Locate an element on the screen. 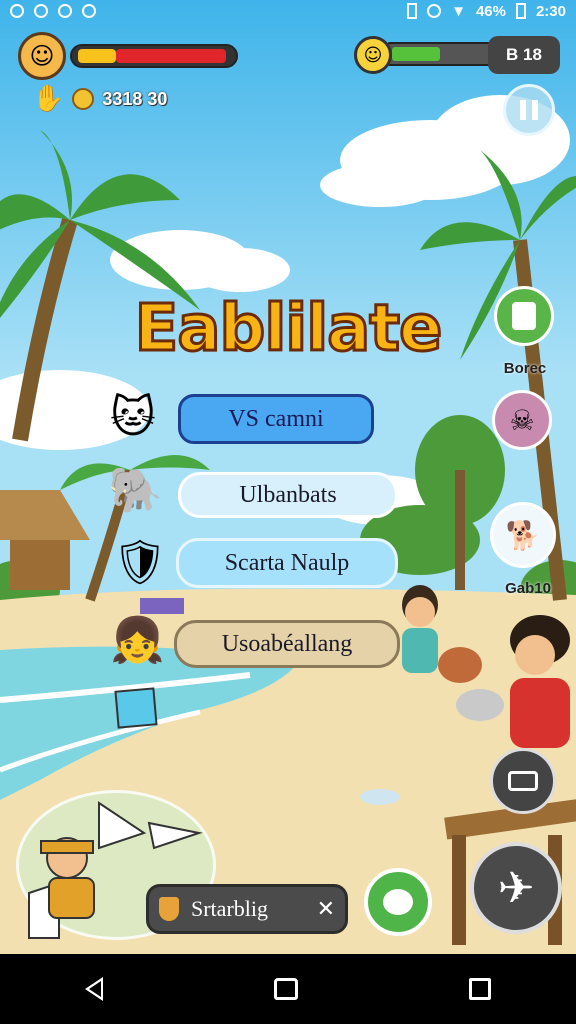 This screenshot has width=576, height=1024. coin-icon is located at coordinates (83, 99).